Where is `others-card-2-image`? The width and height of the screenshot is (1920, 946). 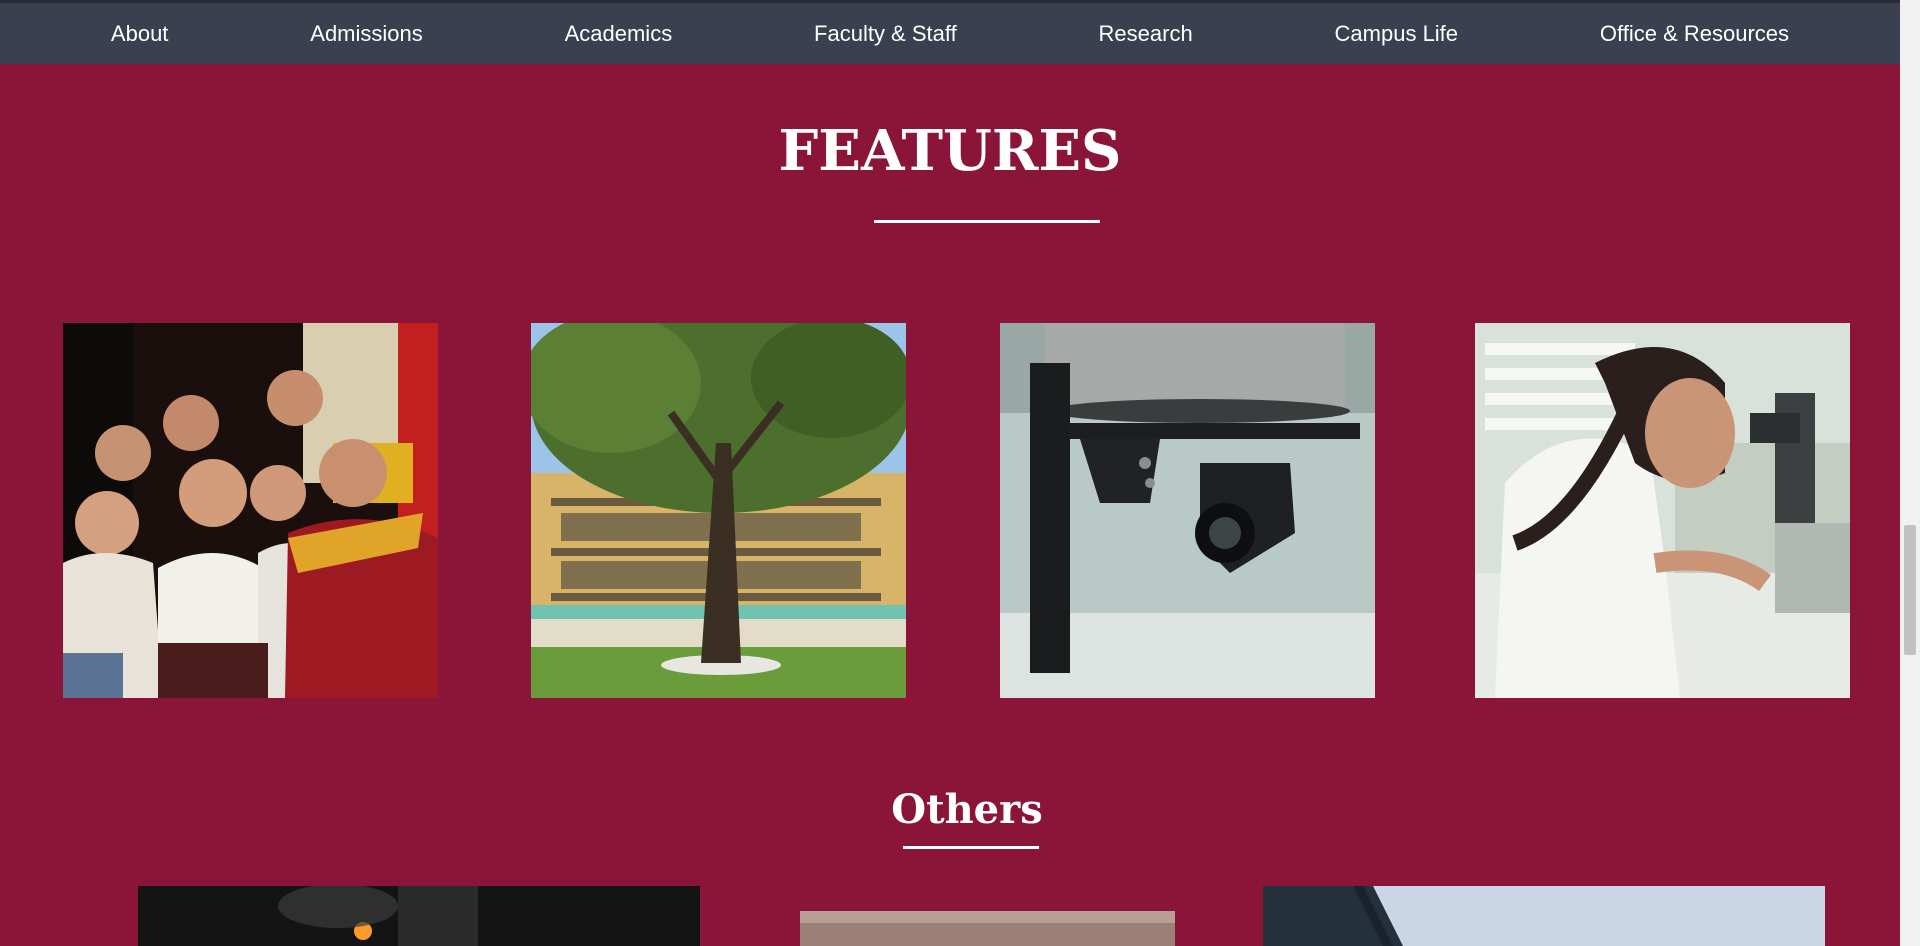 others-card-2-image is located at coordinates (987, 928).